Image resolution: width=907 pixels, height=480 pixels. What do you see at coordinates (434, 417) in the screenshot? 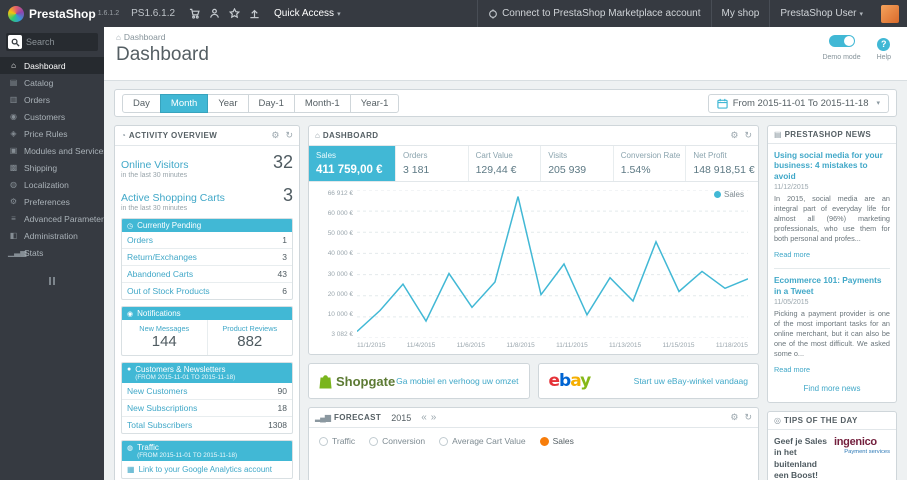
I see `next-icon: »` at bounding box center [434, 417].